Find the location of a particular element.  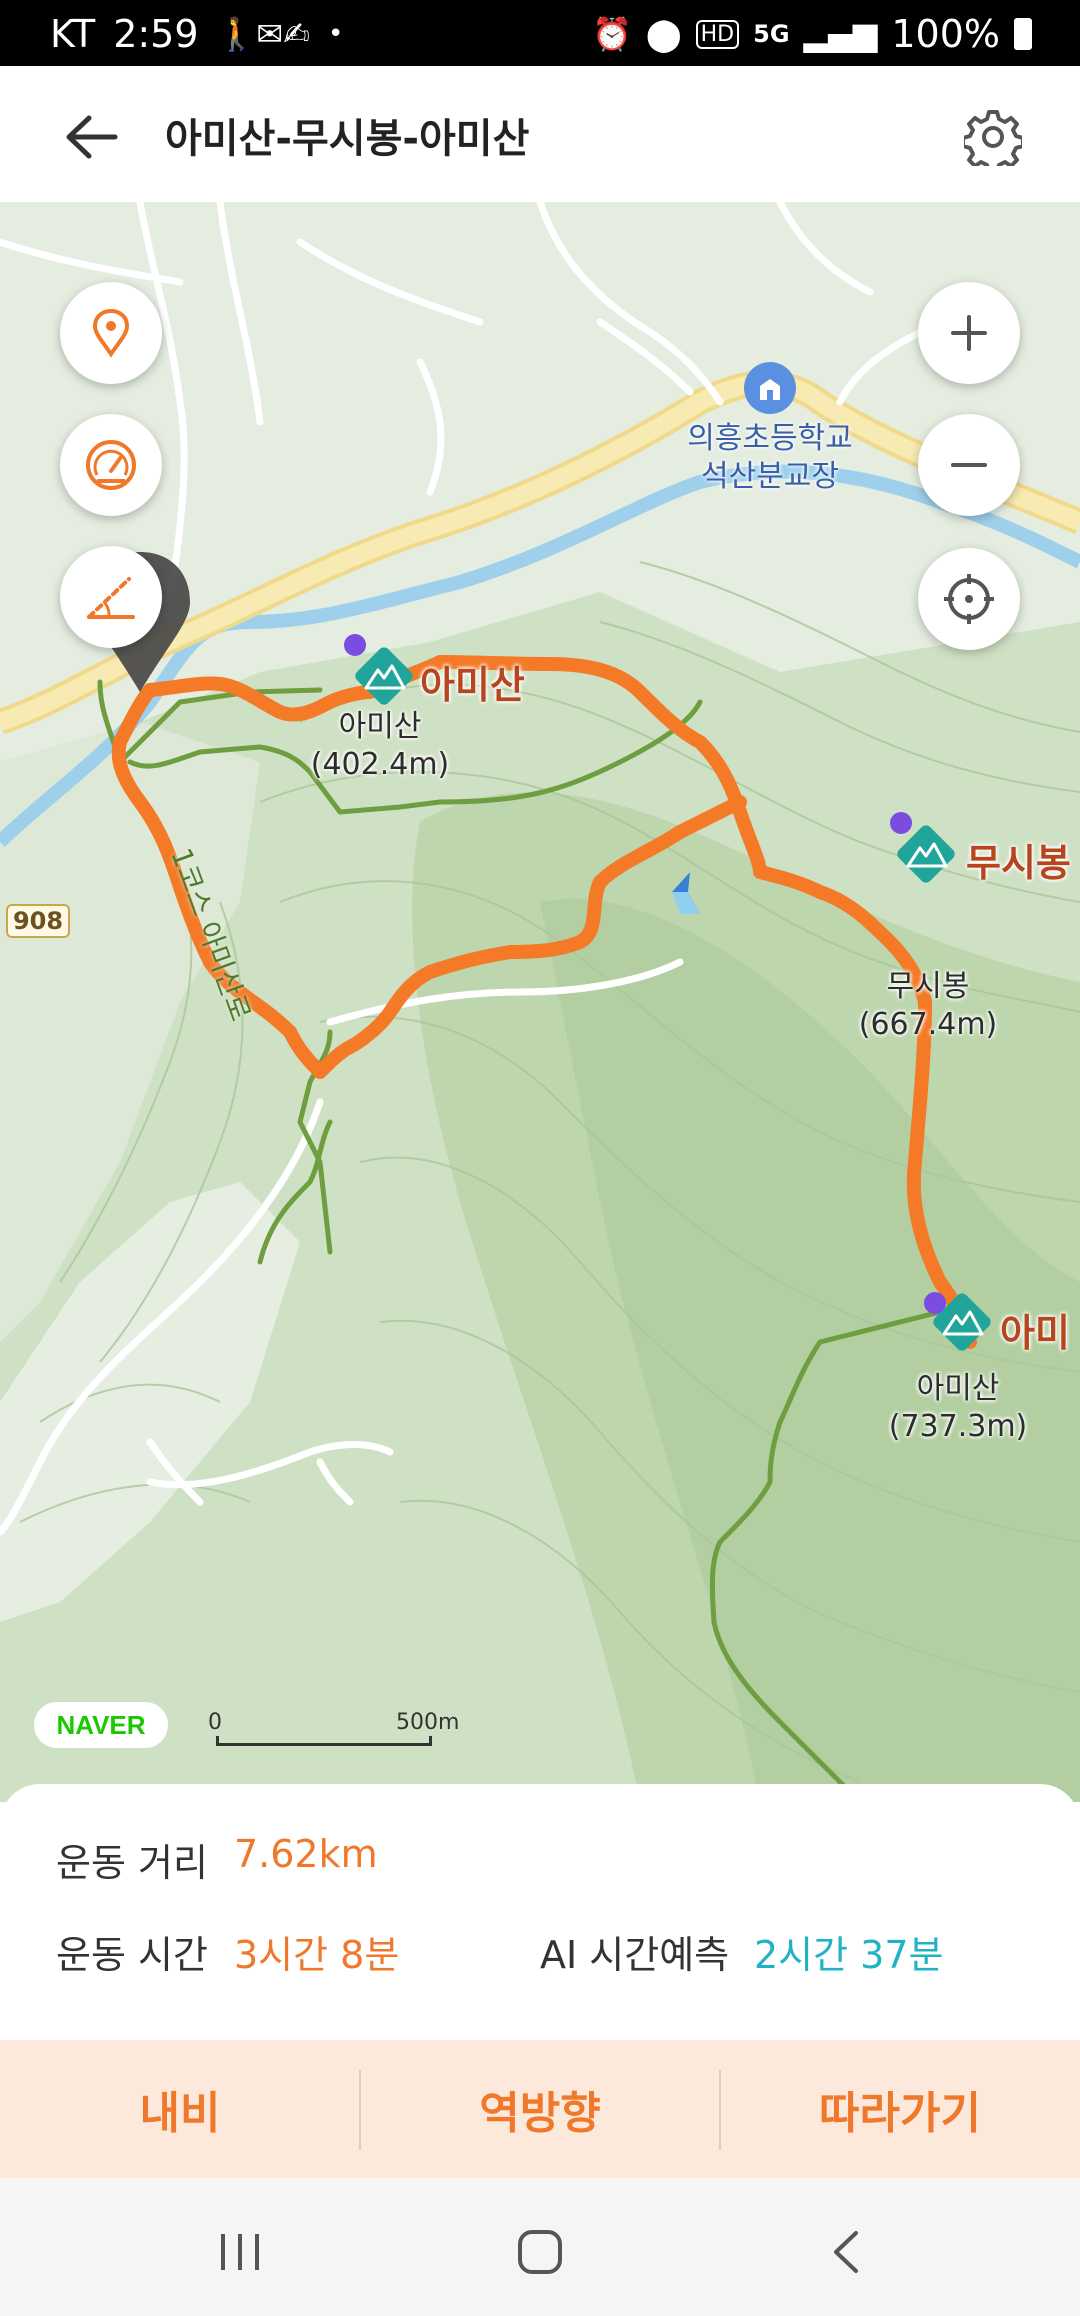

peak-name: 아미 is located at coordinates (1035, 1333).